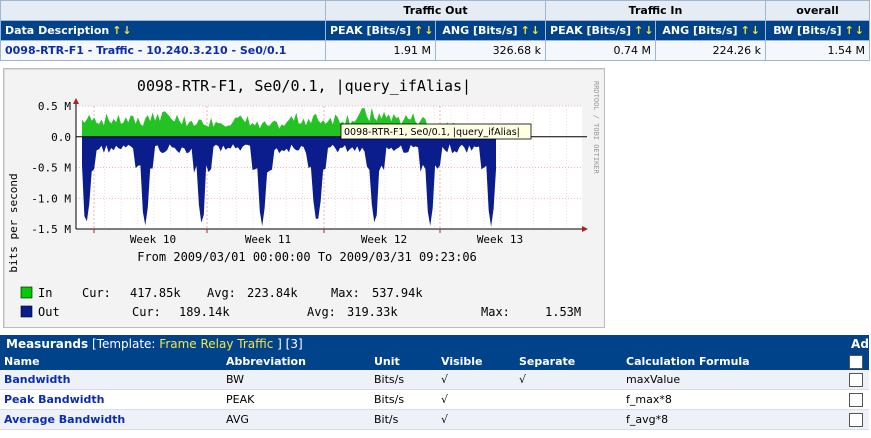 Image resolution: width=871 pixels, height=438 pixels. I want to click on formula-cell: maxValue, so click(734, 380).